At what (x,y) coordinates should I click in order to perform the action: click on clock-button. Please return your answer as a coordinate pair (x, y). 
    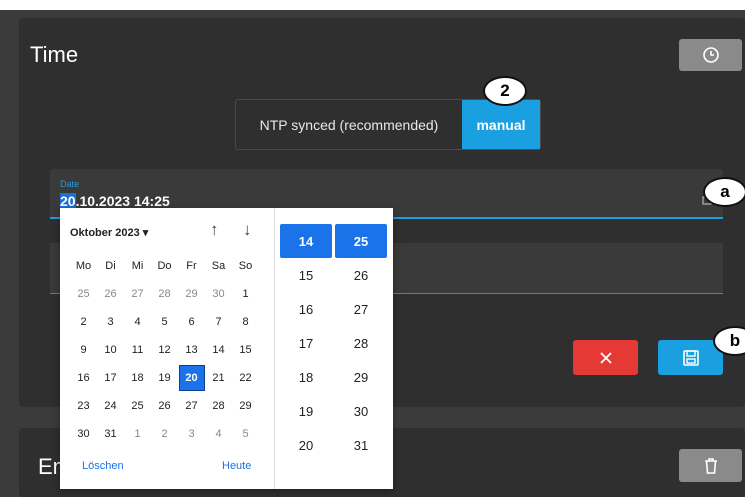
    Looking at the image, I should click on (710, 55).